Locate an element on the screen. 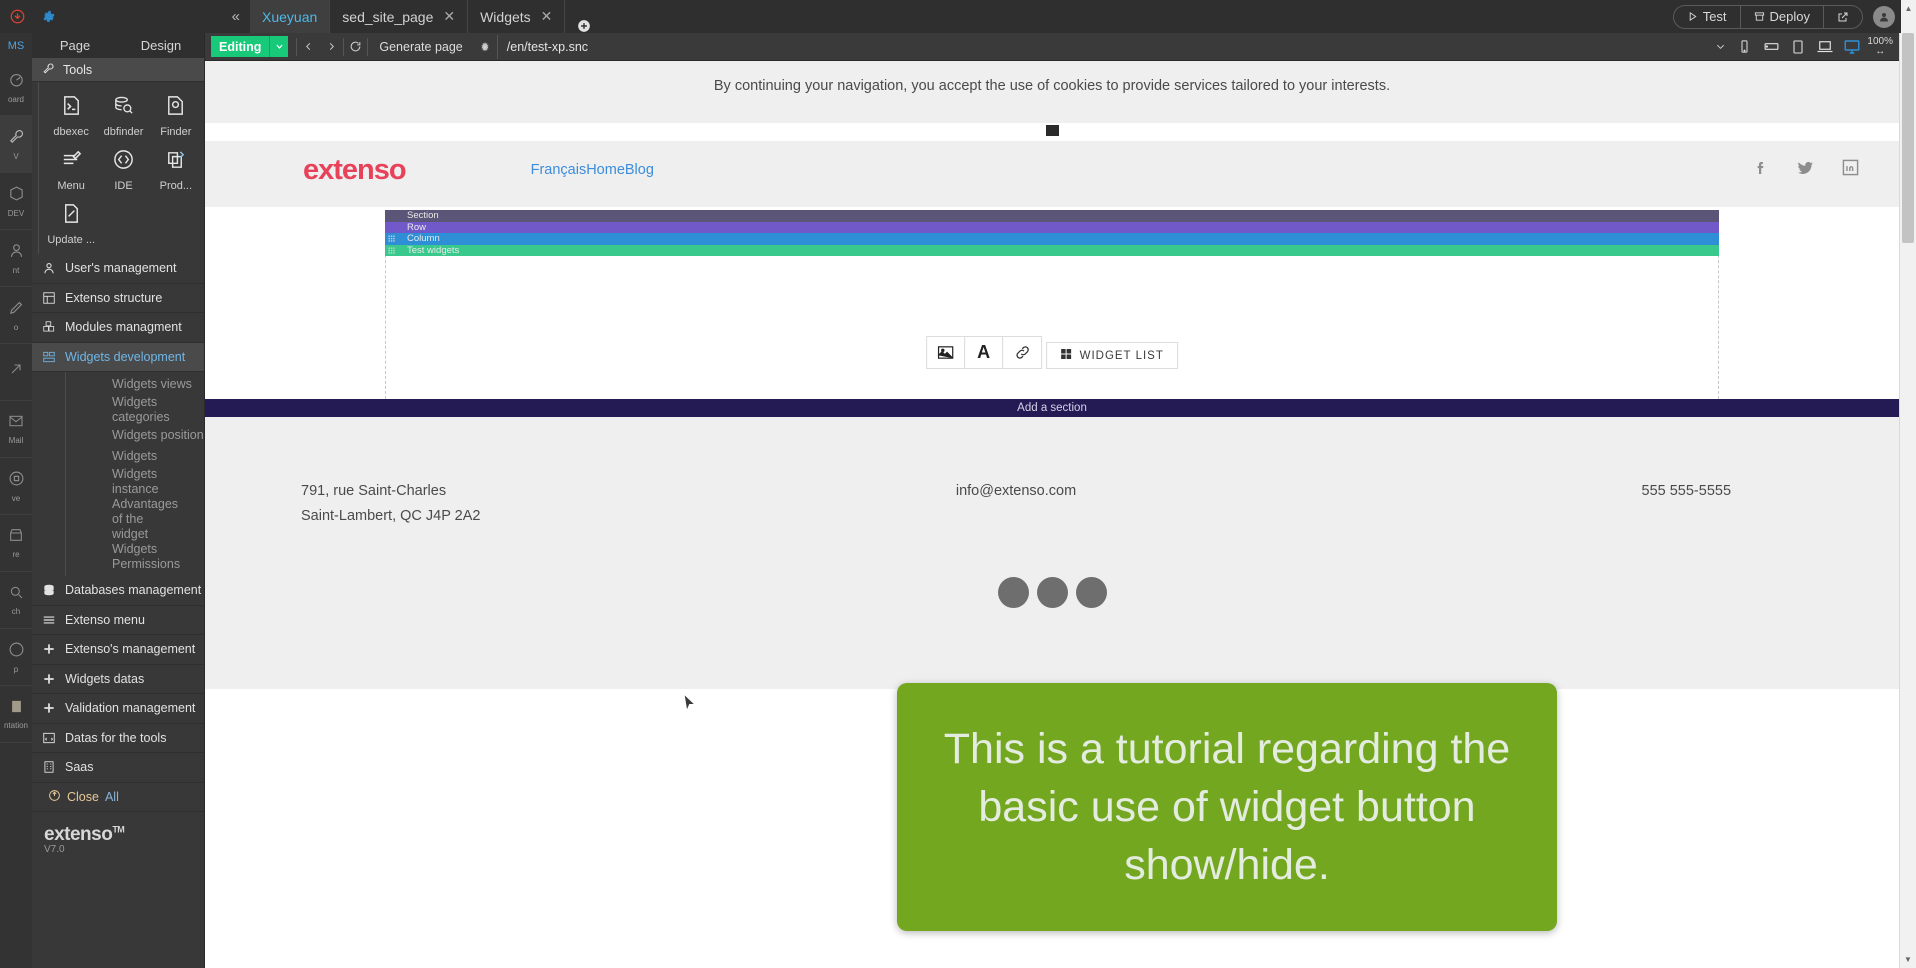 This screenshot has height=968, width=1916. rail-item-mail: Mail is located at coordinates (16, 429).